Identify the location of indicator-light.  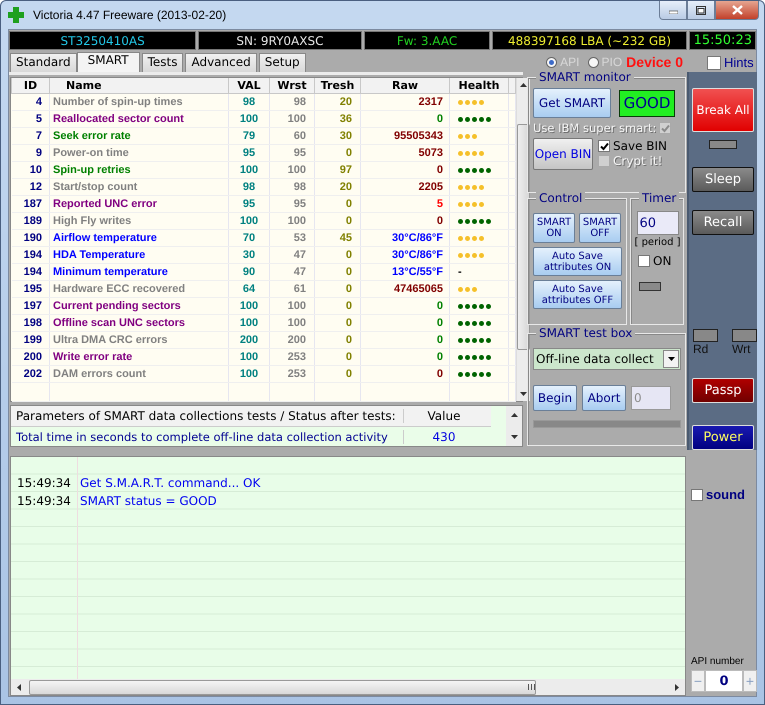
(650, 286).